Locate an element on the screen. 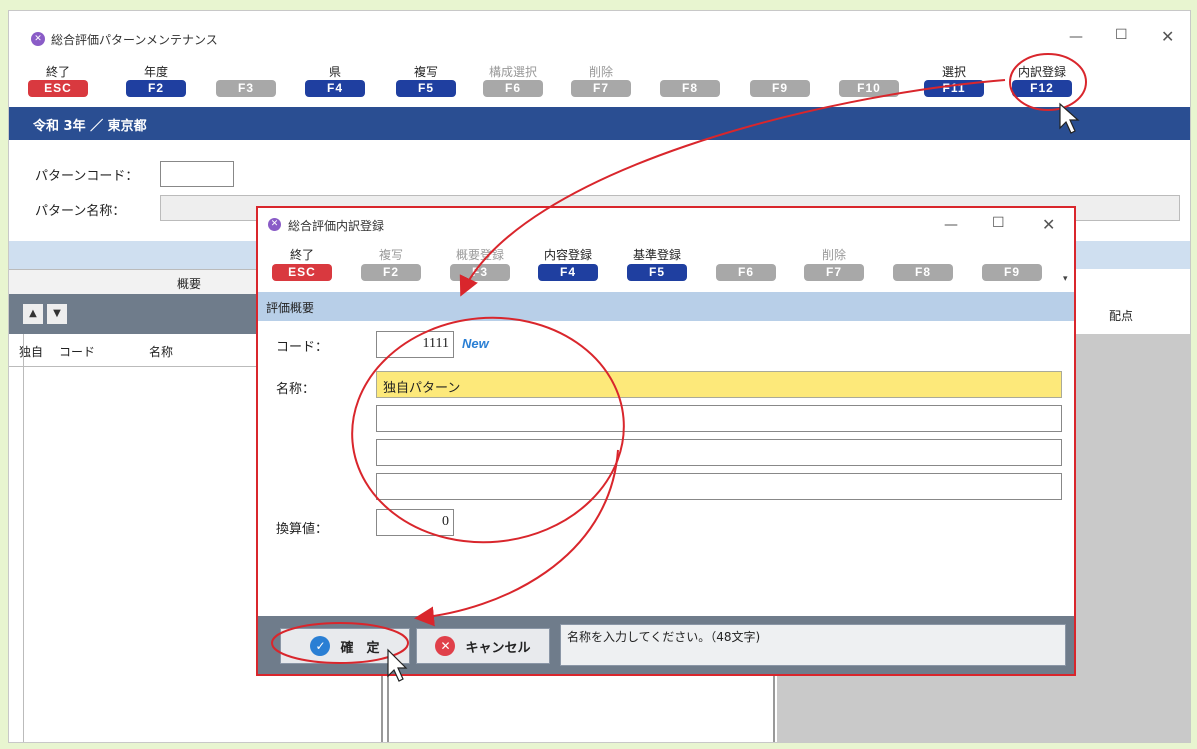 The width and height of the screenshot is (1197, 749). arrow-to-dialog is located at coordinates (732, 188).